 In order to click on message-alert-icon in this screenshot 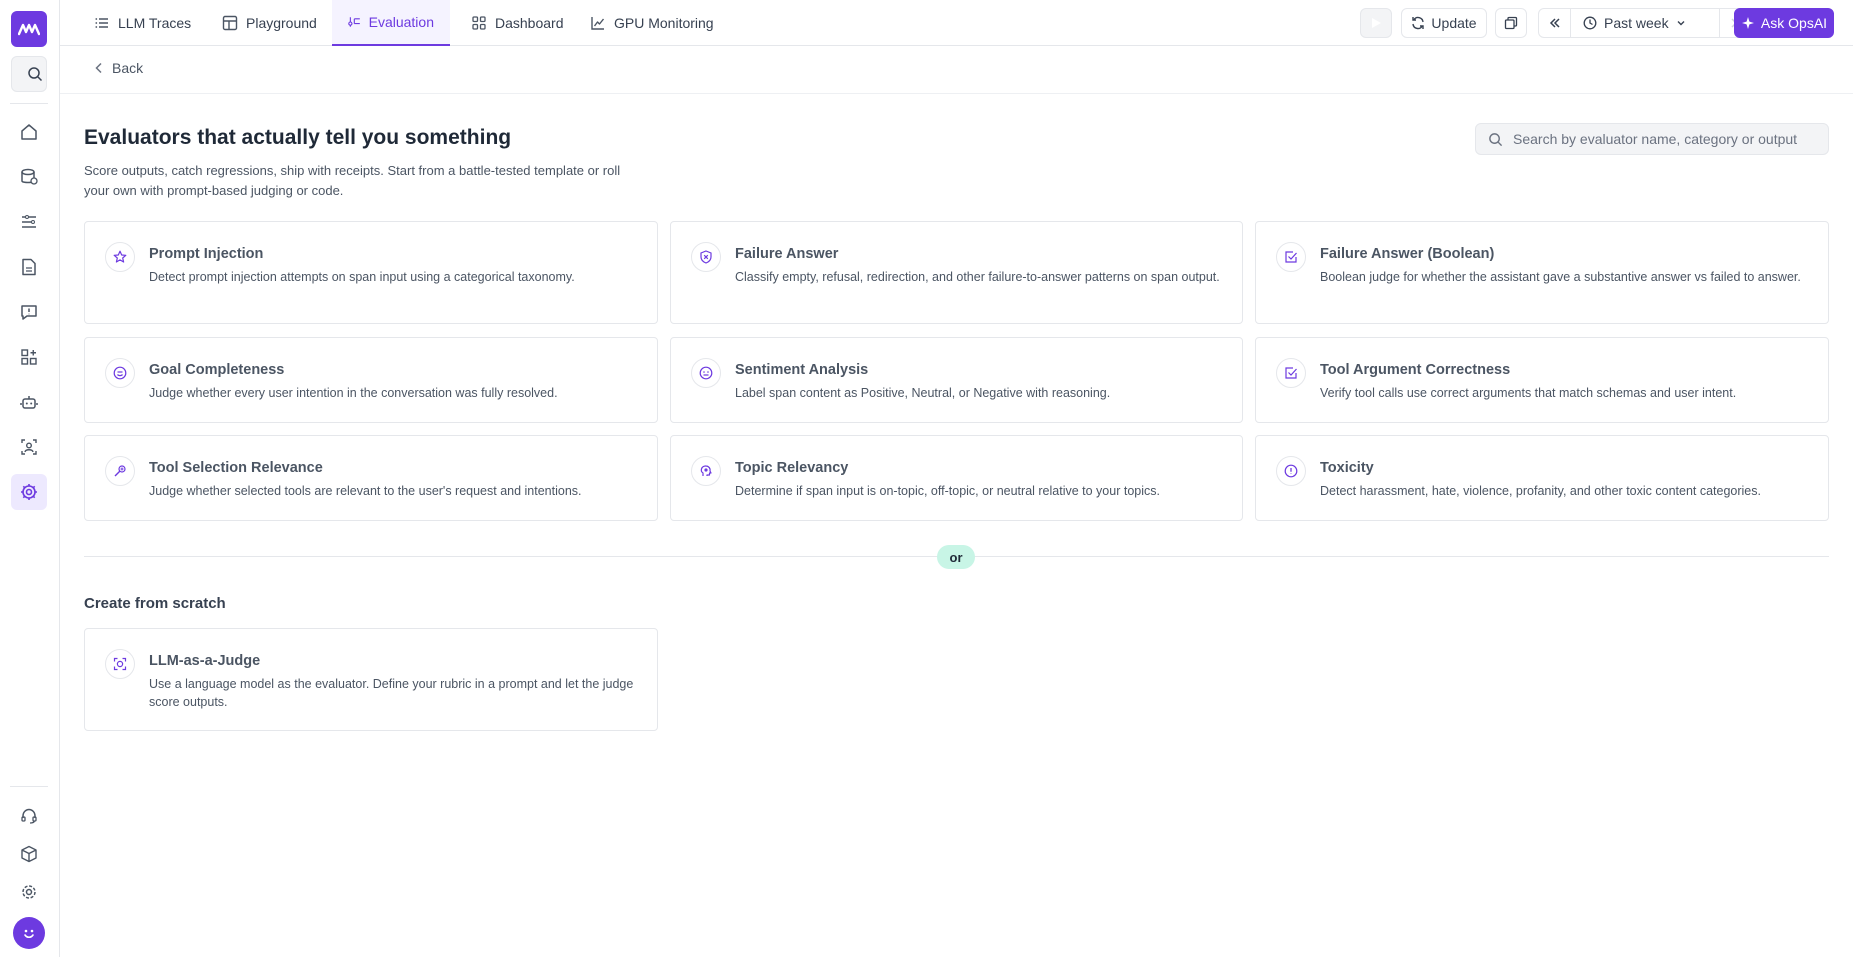, I will do `click(29, 312)`.